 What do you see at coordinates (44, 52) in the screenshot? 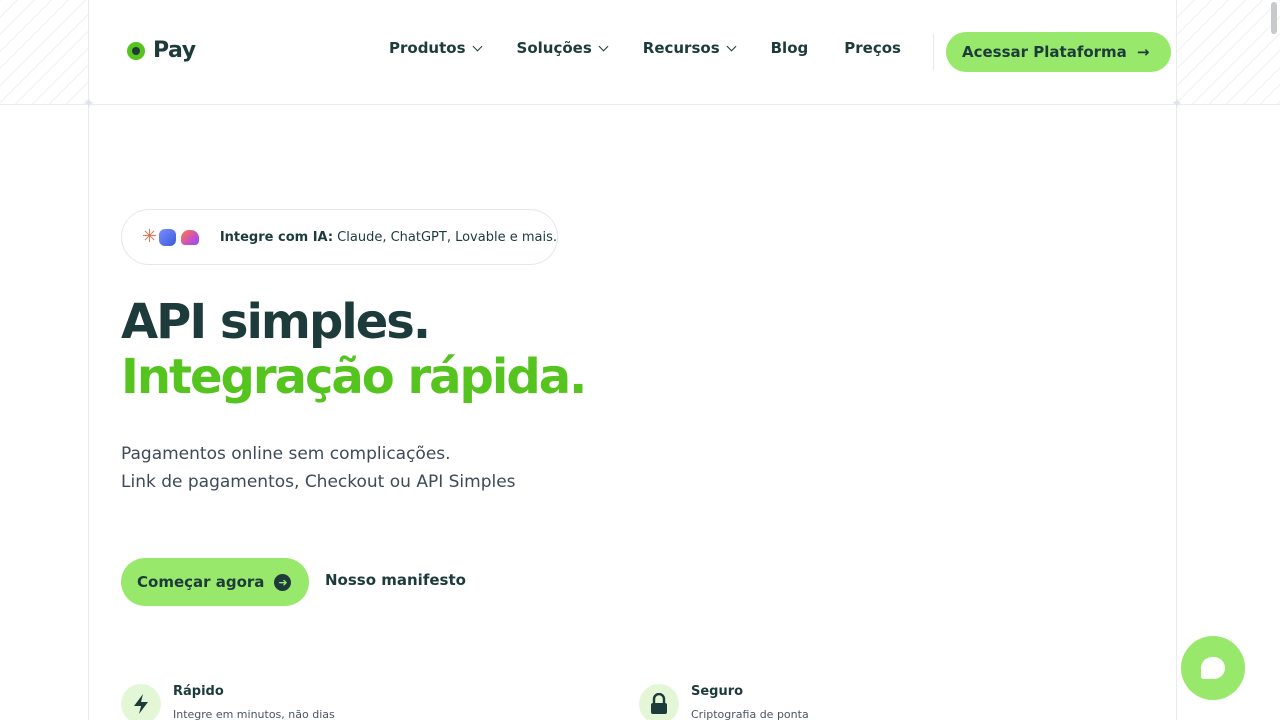
I see `decorative-hatch-left` at bounding box center [44, 52].